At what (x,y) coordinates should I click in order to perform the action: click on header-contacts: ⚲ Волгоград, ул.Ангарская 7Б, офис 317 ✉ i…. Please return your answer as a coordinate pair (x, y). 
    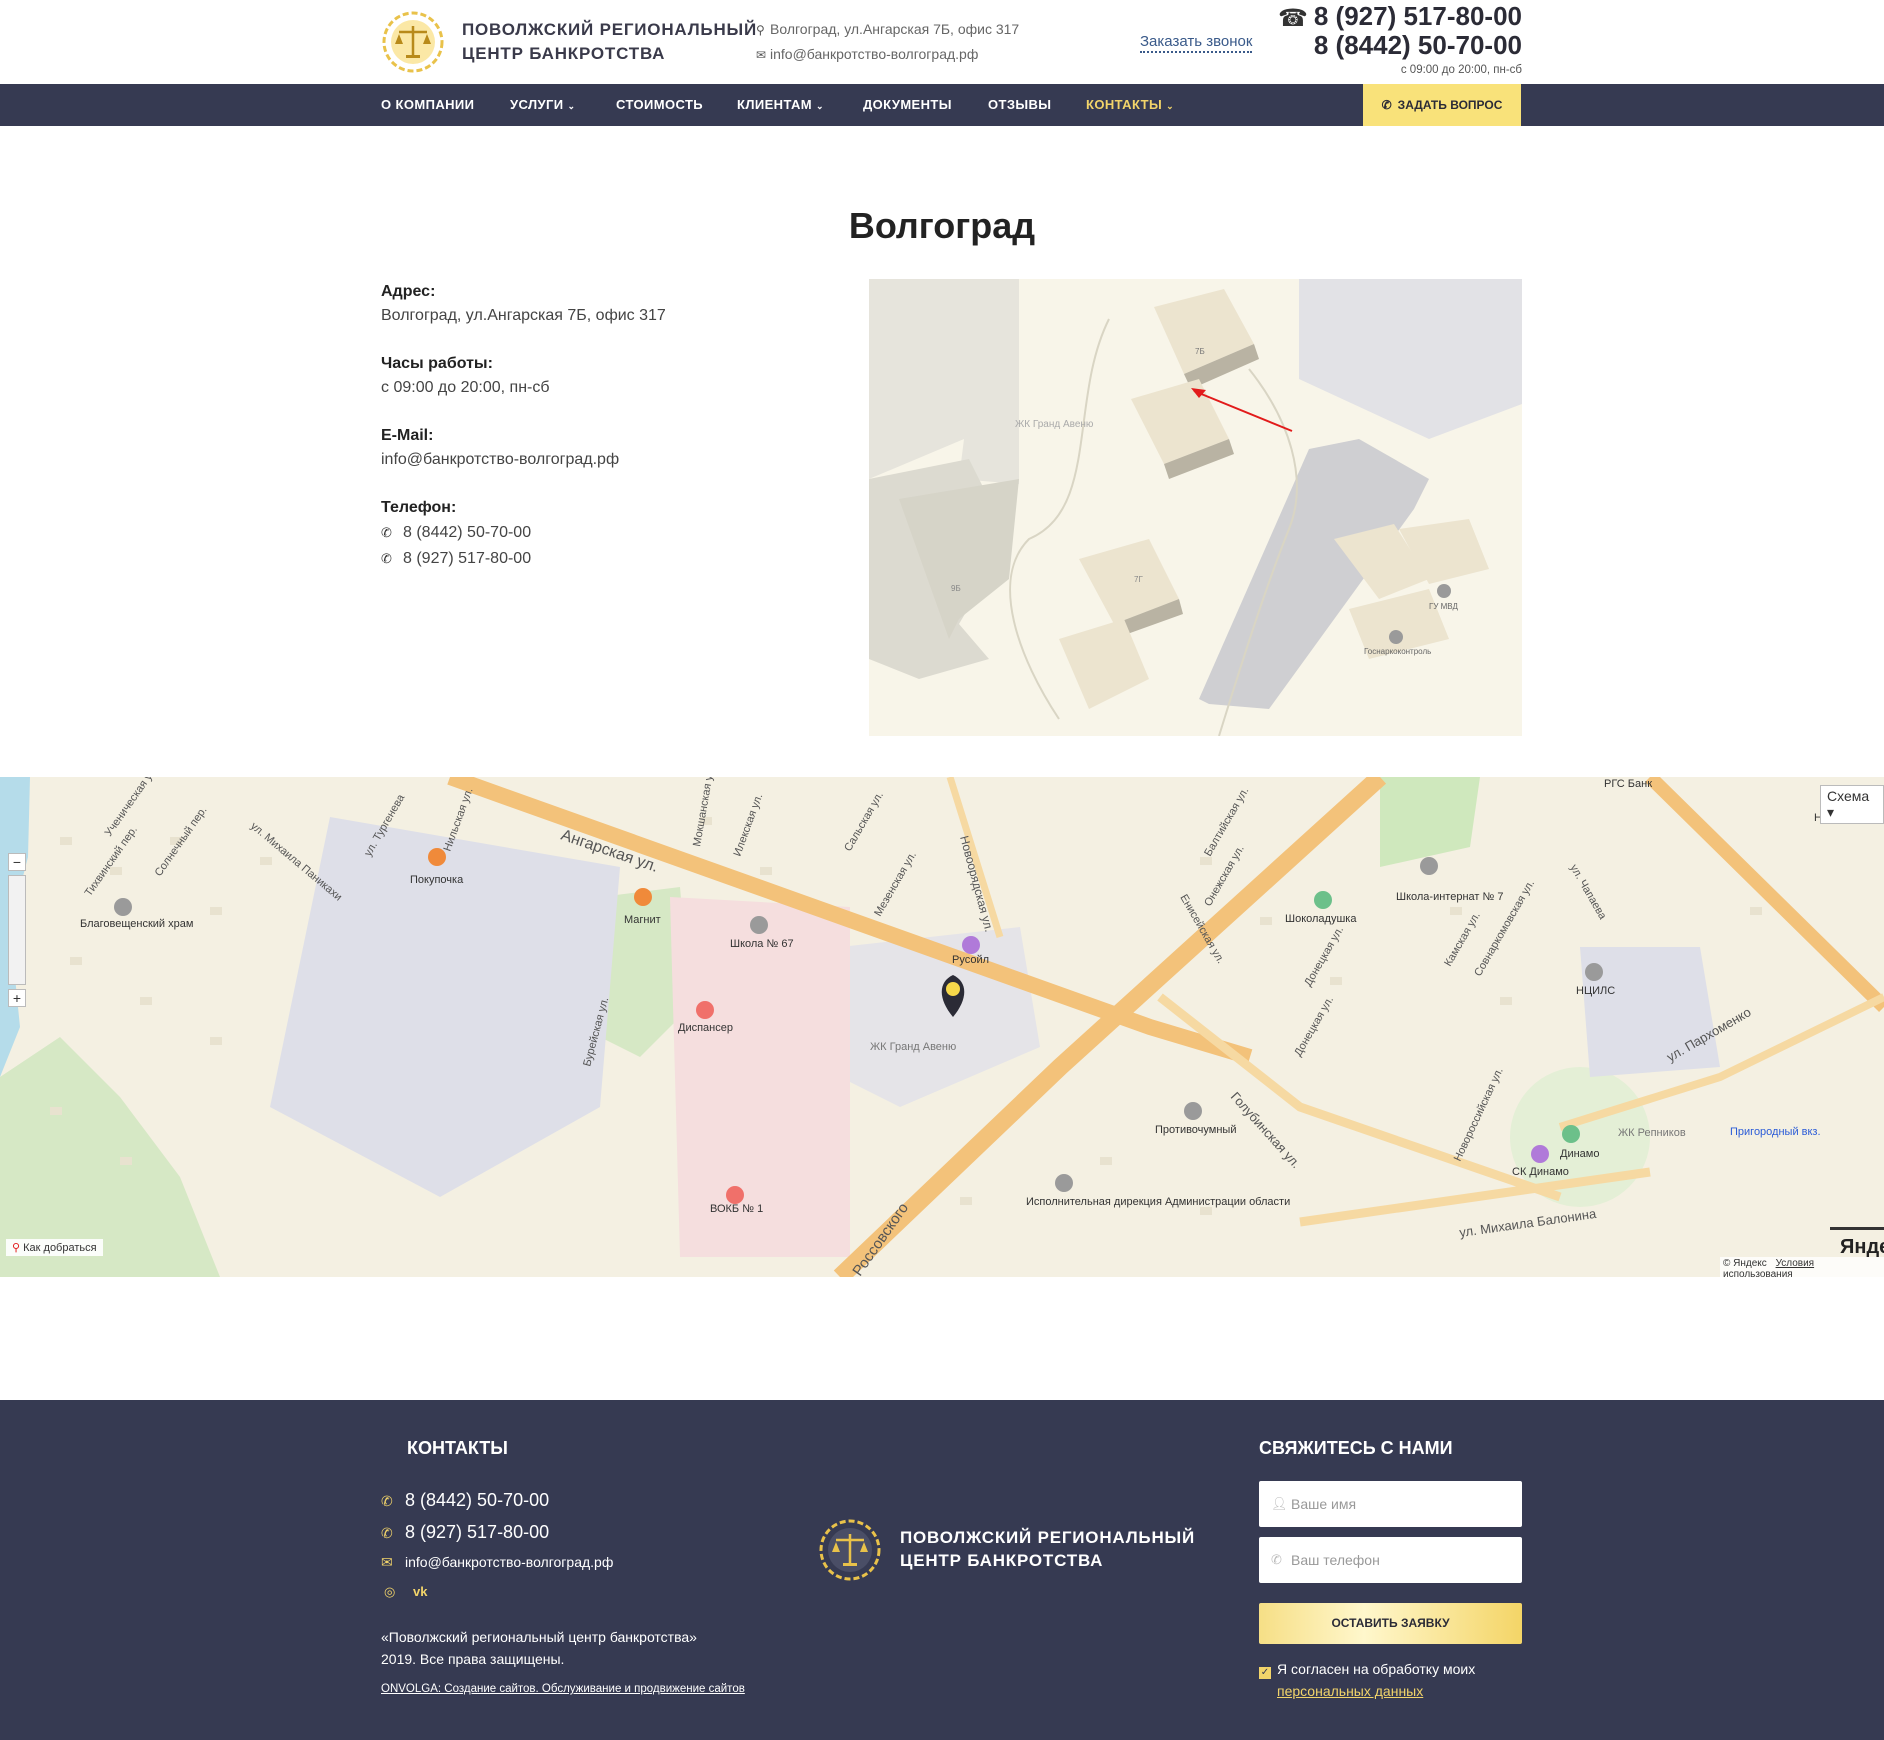
    Looking at the image, I should click on (887, 42).